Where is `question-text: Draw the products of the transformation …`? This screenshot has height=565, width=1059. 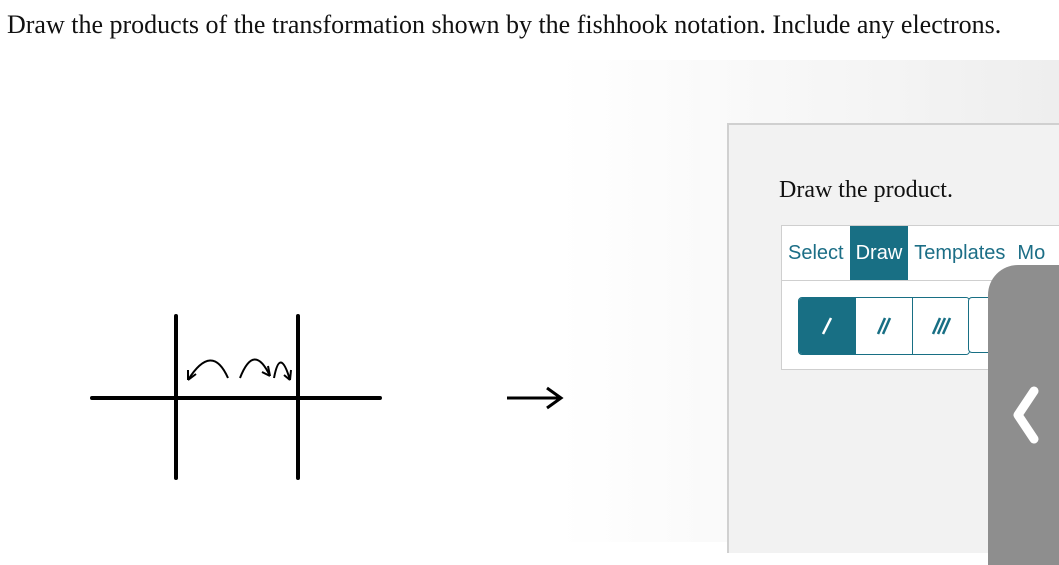
question-text: Draw the products of the transformation … is located at coordinates (504, 24).